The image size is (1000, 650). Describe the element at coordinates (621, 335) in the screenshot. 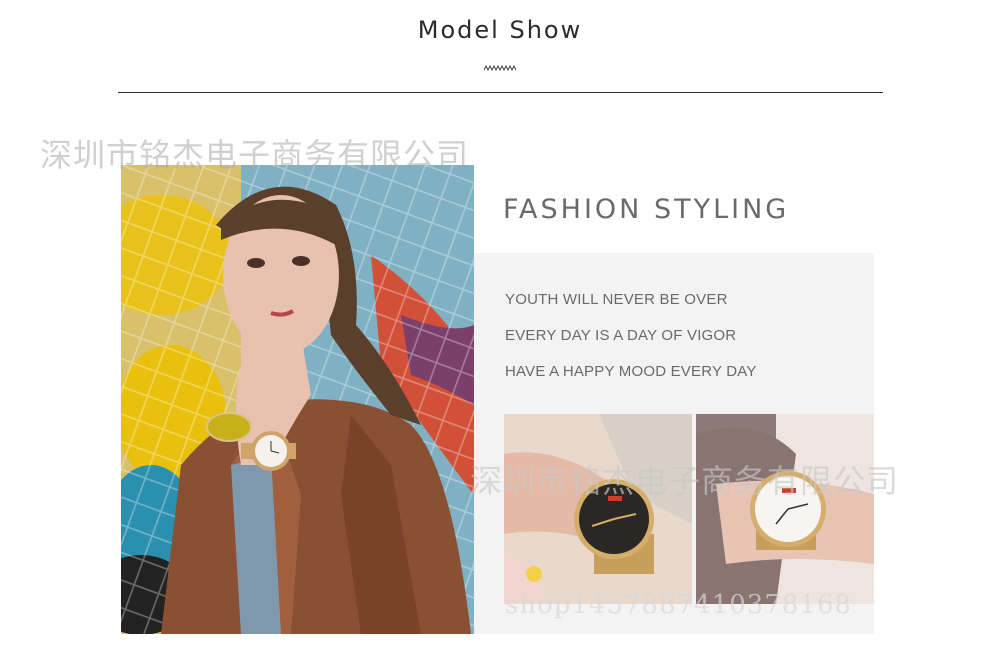

I see `slogan-line-2: EVERY DAY IS A DAY OF VIGOR` at that location.